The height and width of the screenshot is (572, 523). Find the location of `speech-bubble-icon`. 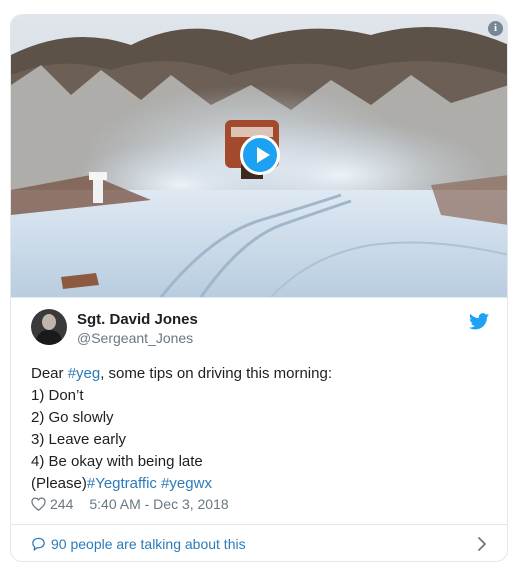

speech-bubble-icon is located at coordinates (38, 544).